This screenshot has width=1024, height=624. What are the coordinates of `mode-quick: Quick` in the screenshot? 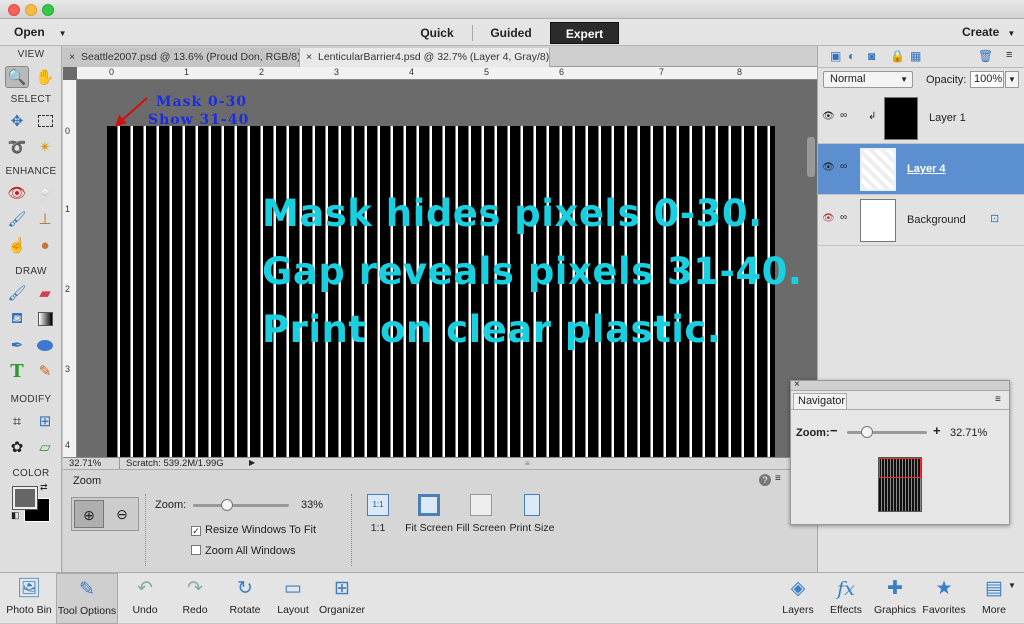 It's located at (437, 33).